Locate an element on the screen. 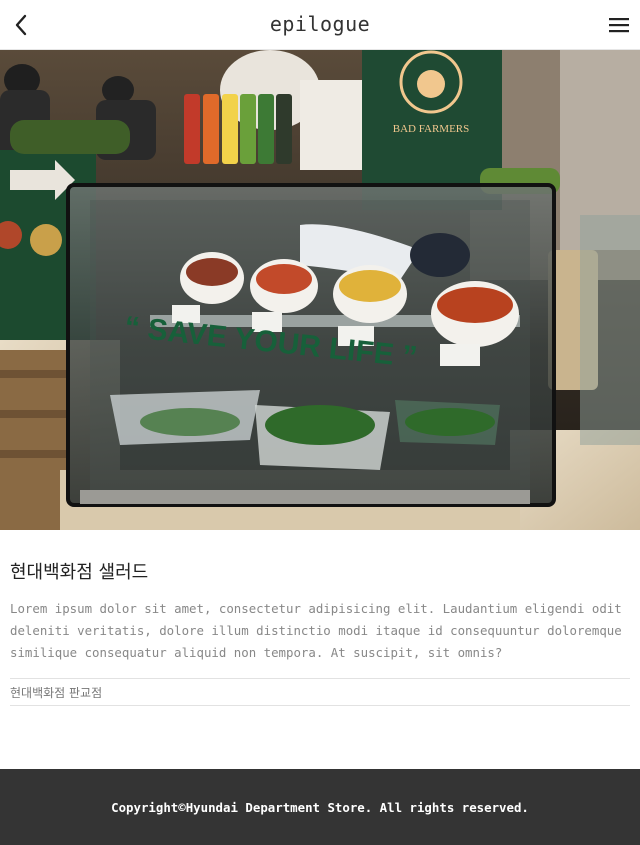  page-title: epilogue is located at coordinates (320, 24).